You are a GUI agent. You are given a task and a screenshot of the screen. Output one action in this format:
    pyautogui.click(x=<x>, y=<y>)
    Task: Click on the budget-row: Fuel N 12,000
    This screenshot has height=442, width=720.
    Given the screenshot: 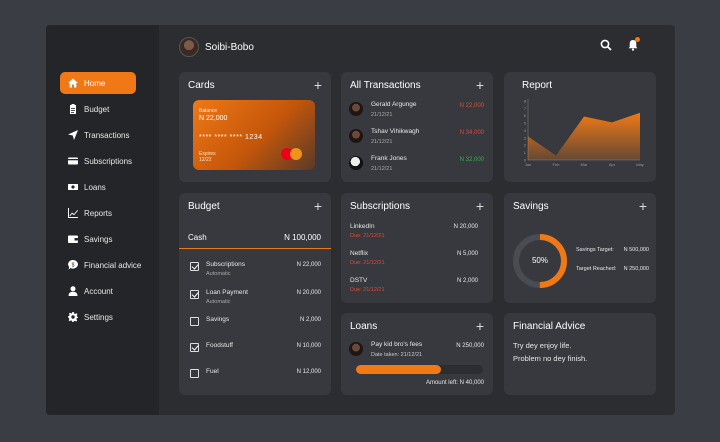 What is the action you would take?
    pyautogui.click(x=255, y=376)
    